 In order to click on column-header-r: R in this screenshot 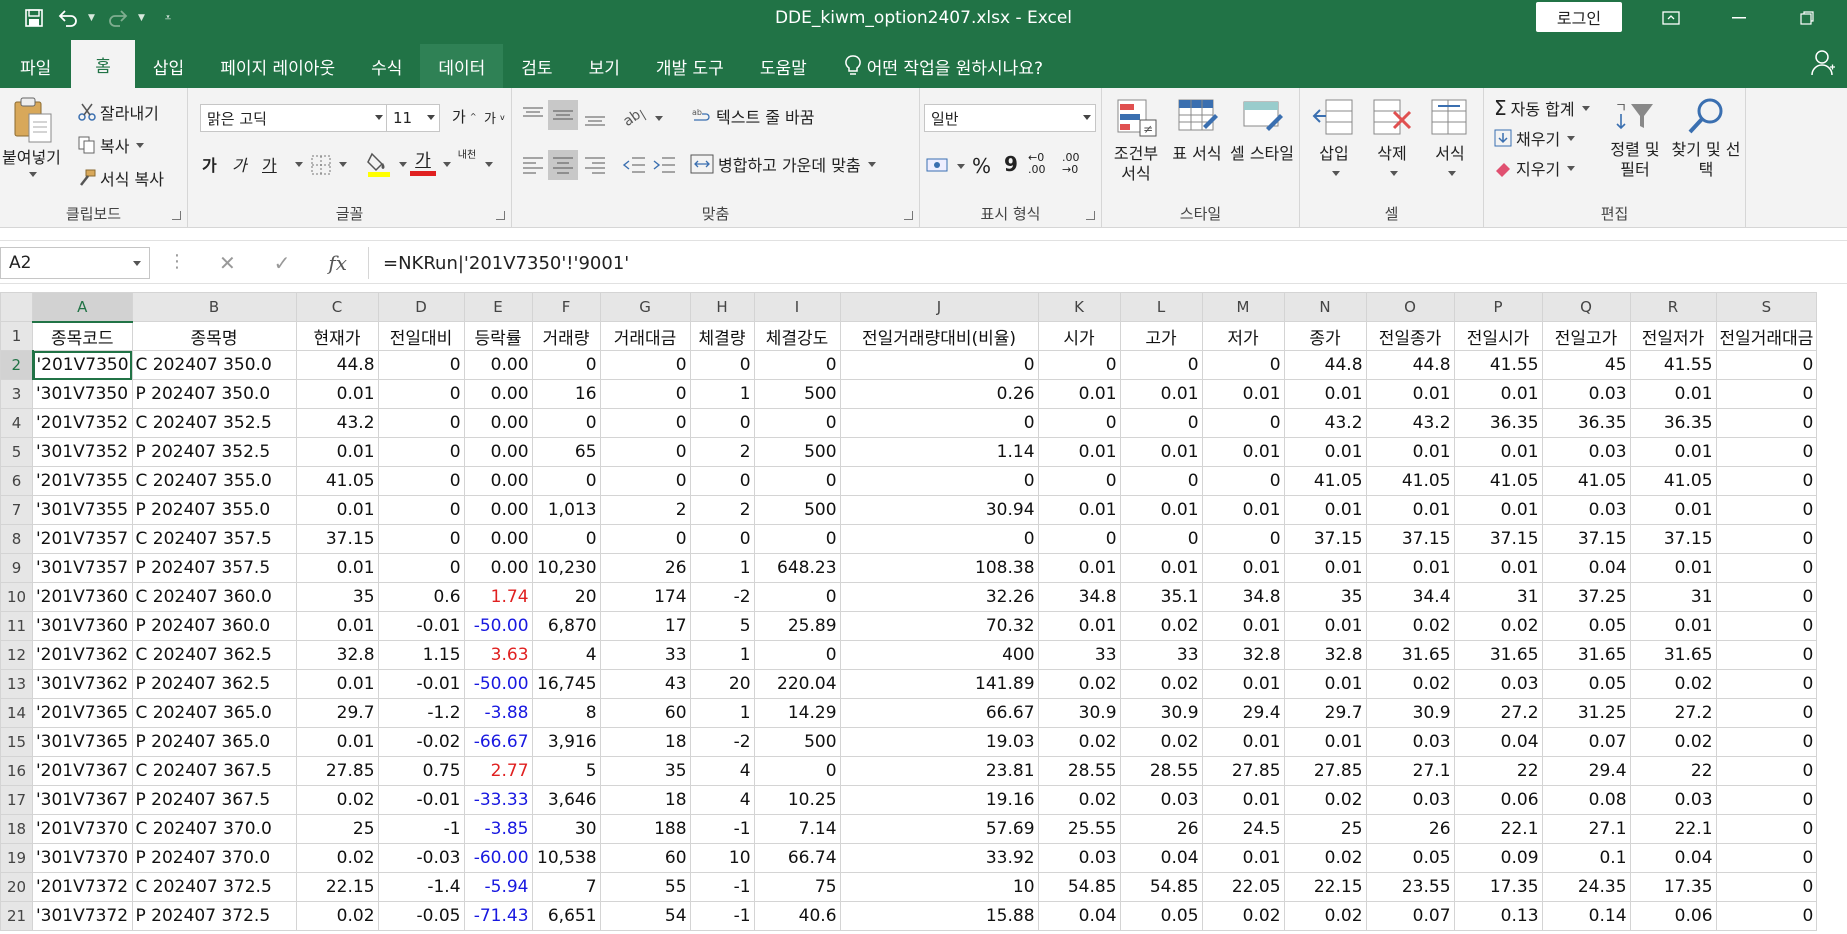, I will do `click(1673, 307)`.